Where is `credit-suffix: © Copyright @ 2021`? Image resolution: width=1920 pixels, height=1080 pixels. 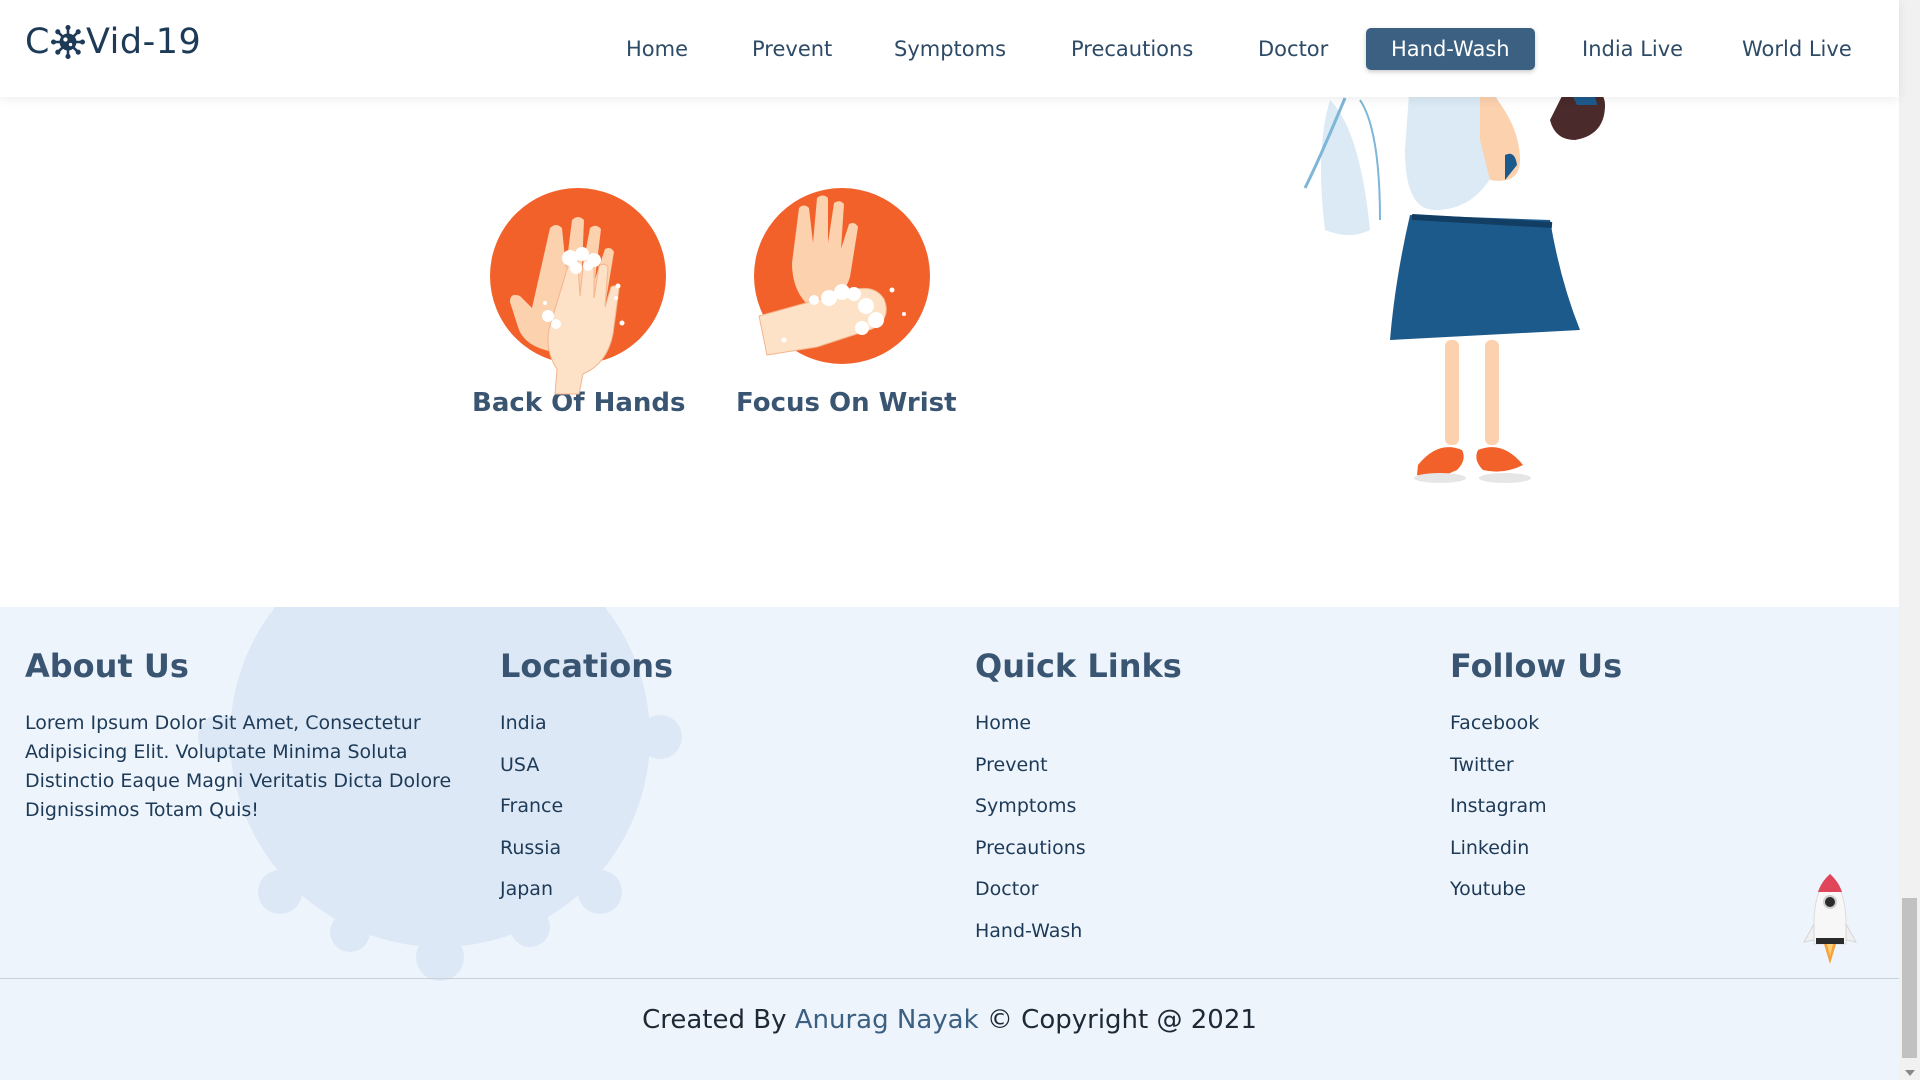
credit-suffix: © Copyright @ 2021 is located at coordinates (1121, 1020).